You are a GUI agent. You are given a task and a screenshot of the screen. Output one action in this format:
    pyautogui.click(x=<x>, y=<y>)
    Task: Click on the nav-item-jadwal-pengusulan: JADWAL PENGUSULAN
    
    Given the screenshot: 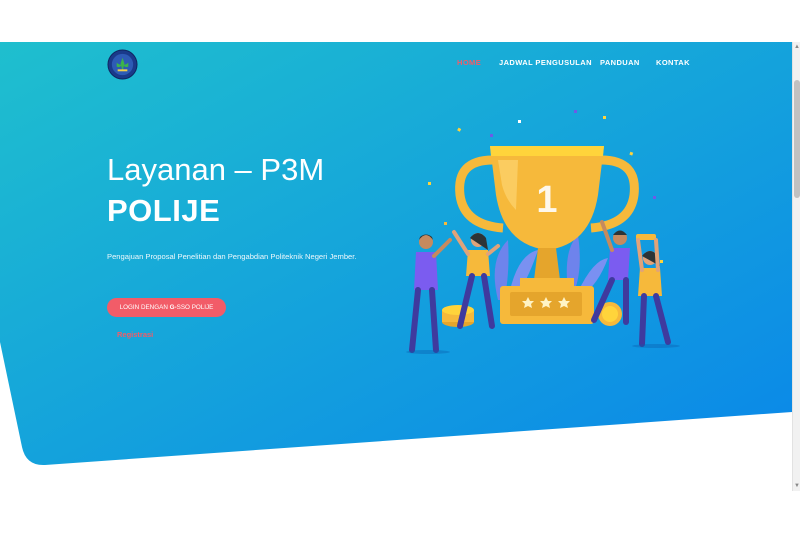 What is the action you would take?
    pyautogui.click(x=545, y=62)
    